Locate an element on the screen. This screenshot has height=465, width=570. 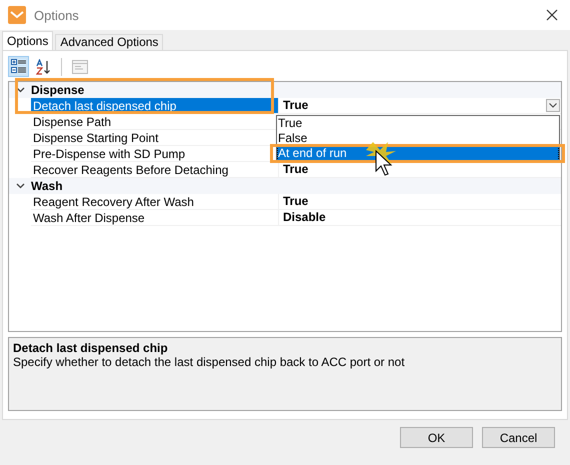
description-text: Specify whether to detach the last dispensed chip back to ACC port or not is located at coordinates (209, 362).